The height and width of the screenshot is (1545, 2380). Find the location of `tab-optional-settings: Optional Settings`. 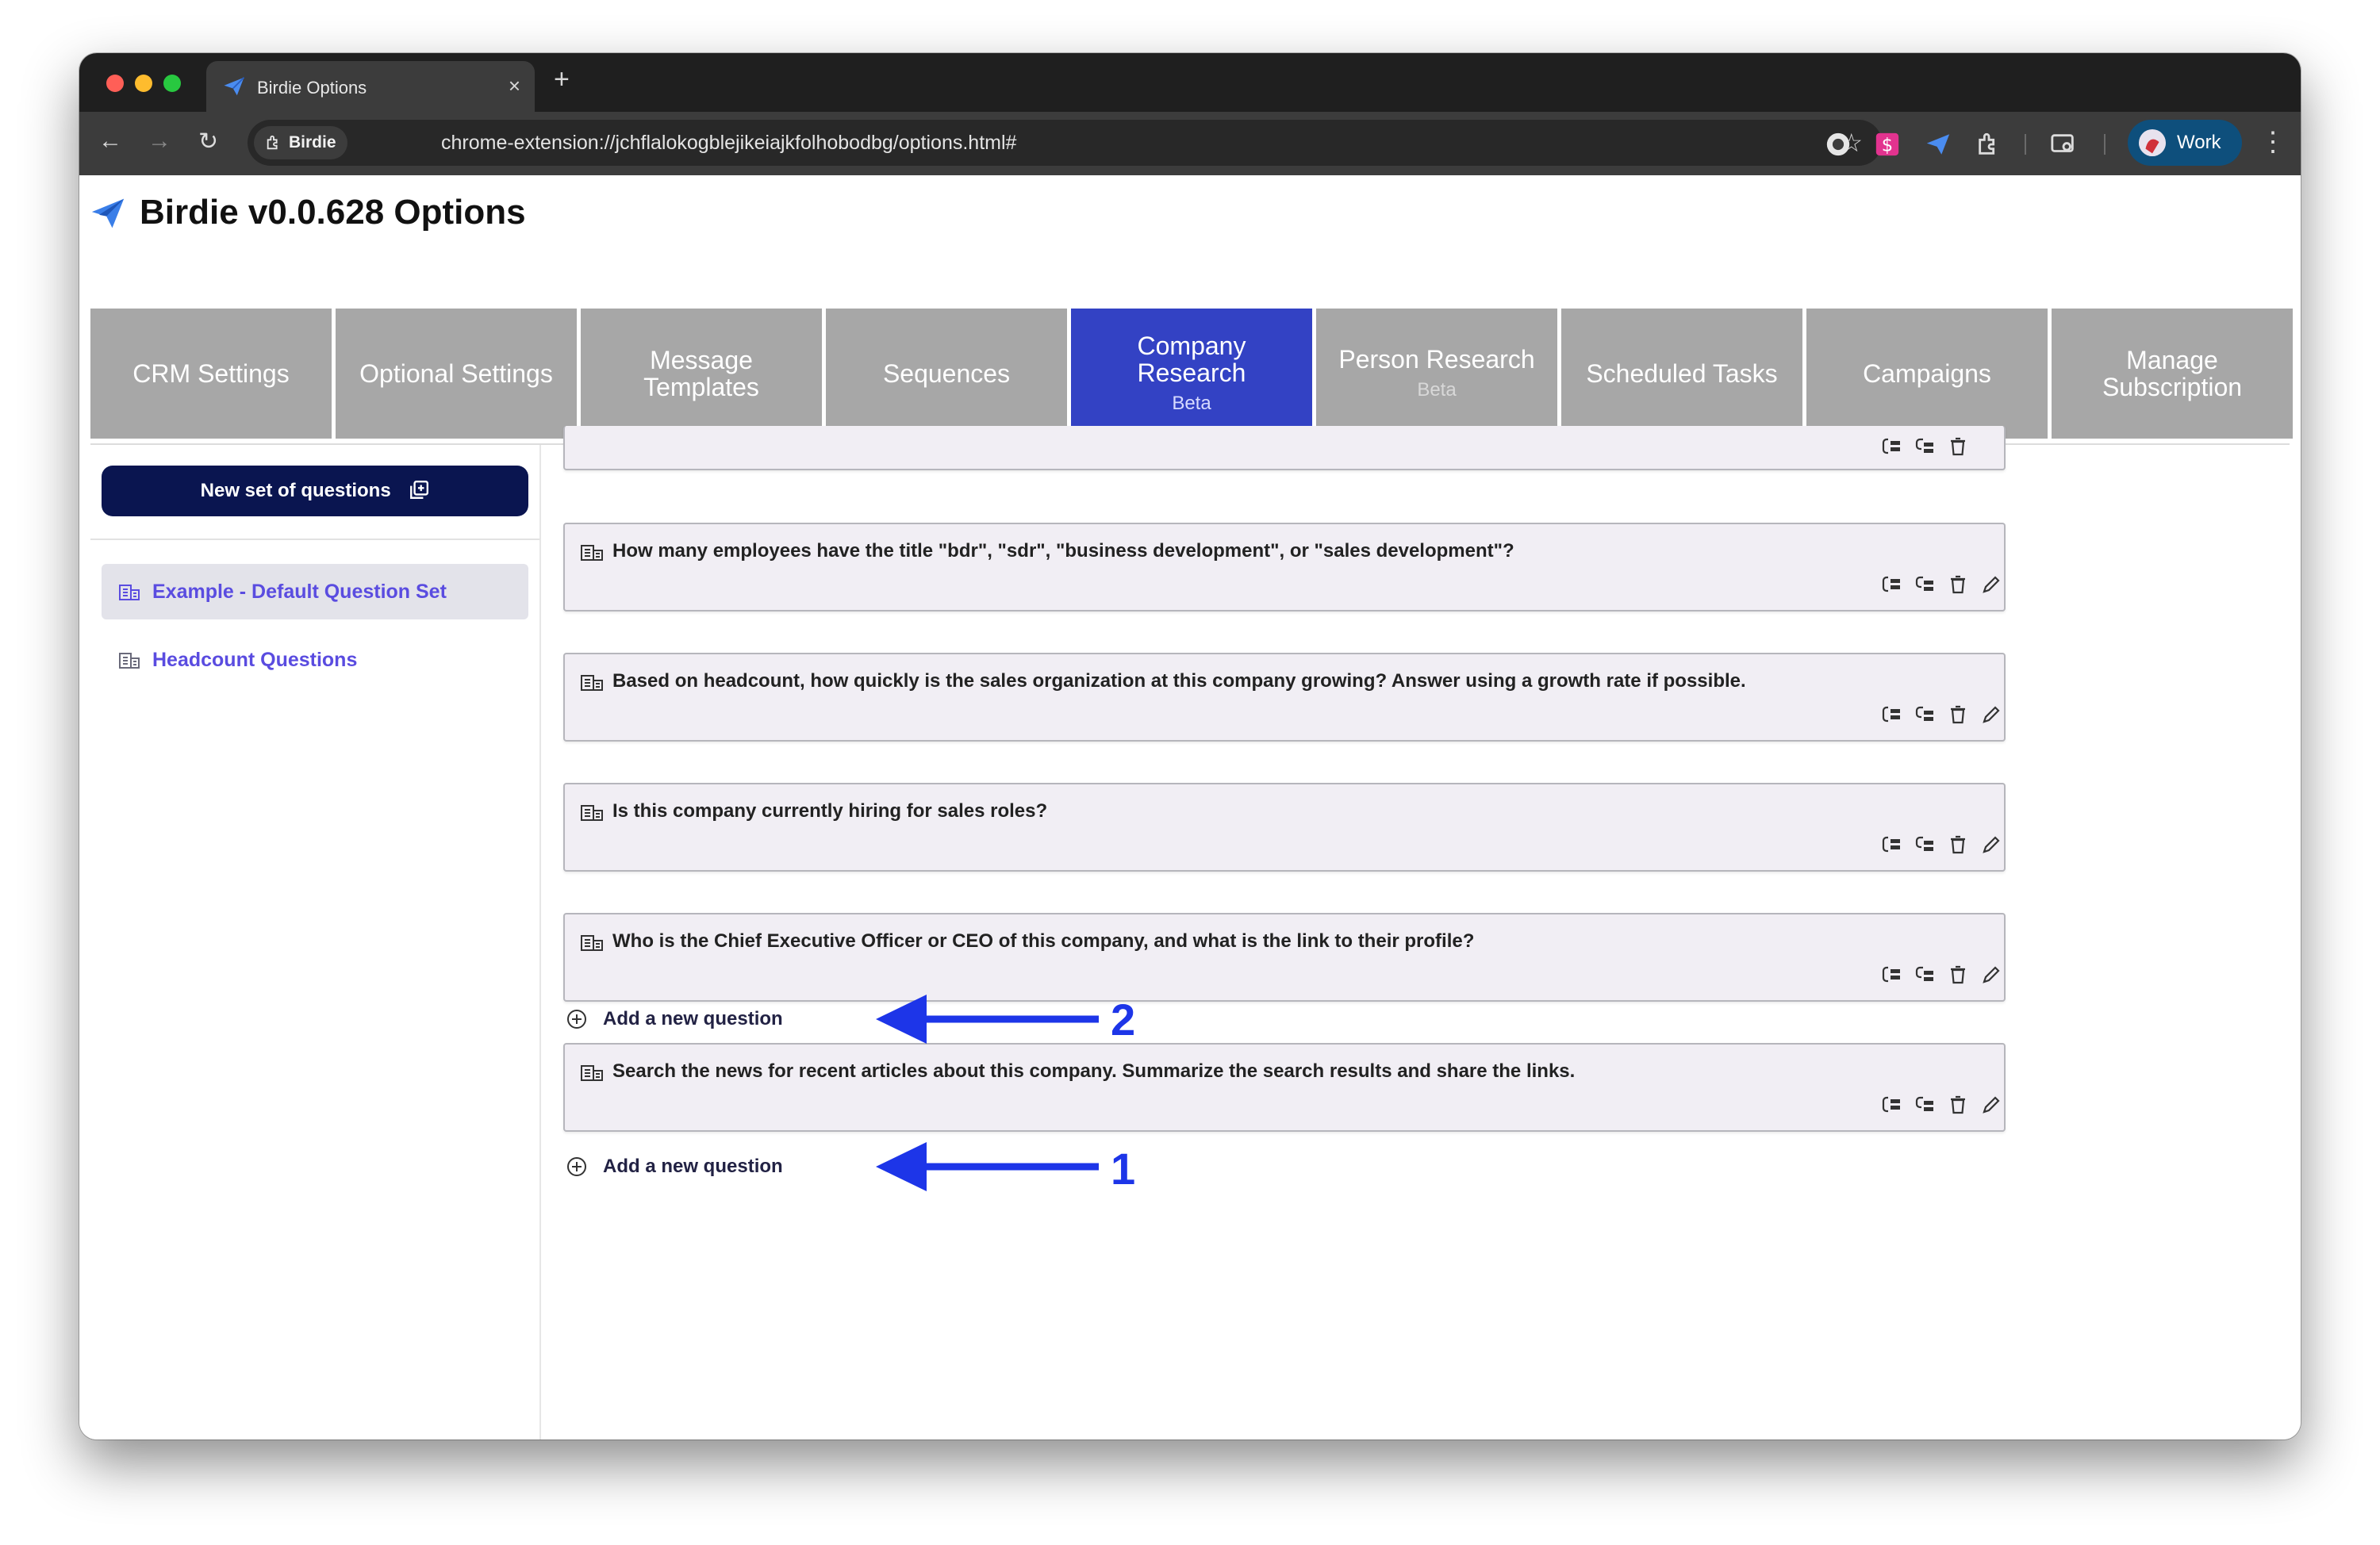

tab-optional-settings: Optional Settings is located at coordinates (456, 374).